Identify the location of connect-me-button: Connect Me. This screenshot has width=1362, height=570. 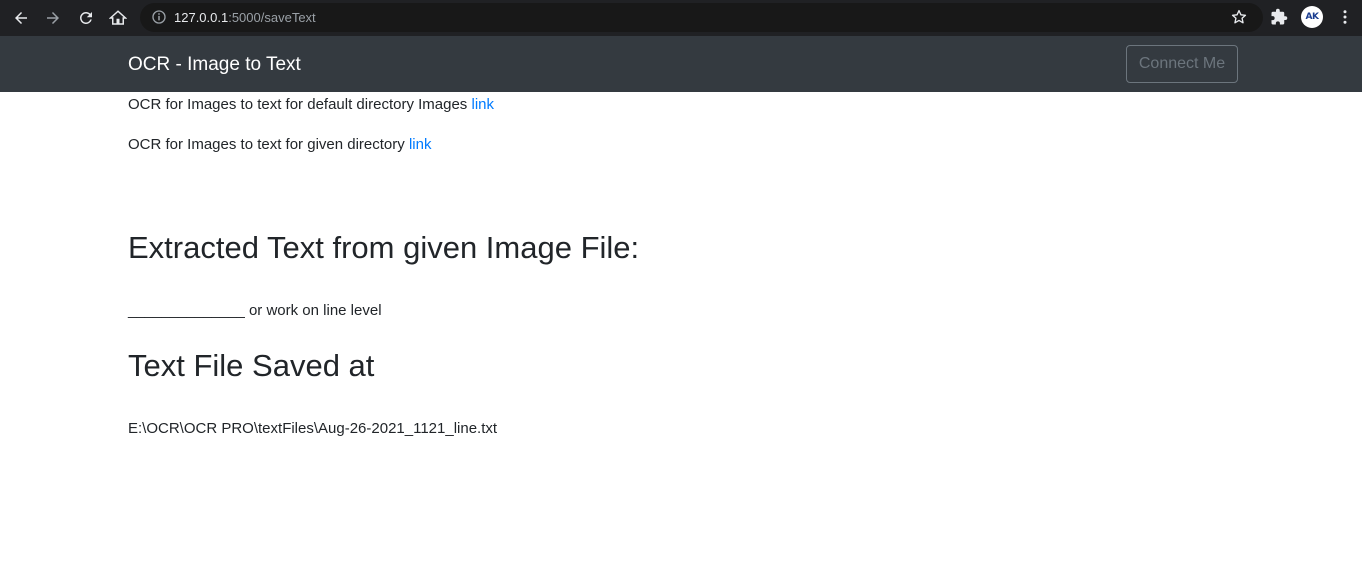
(1182, 64).